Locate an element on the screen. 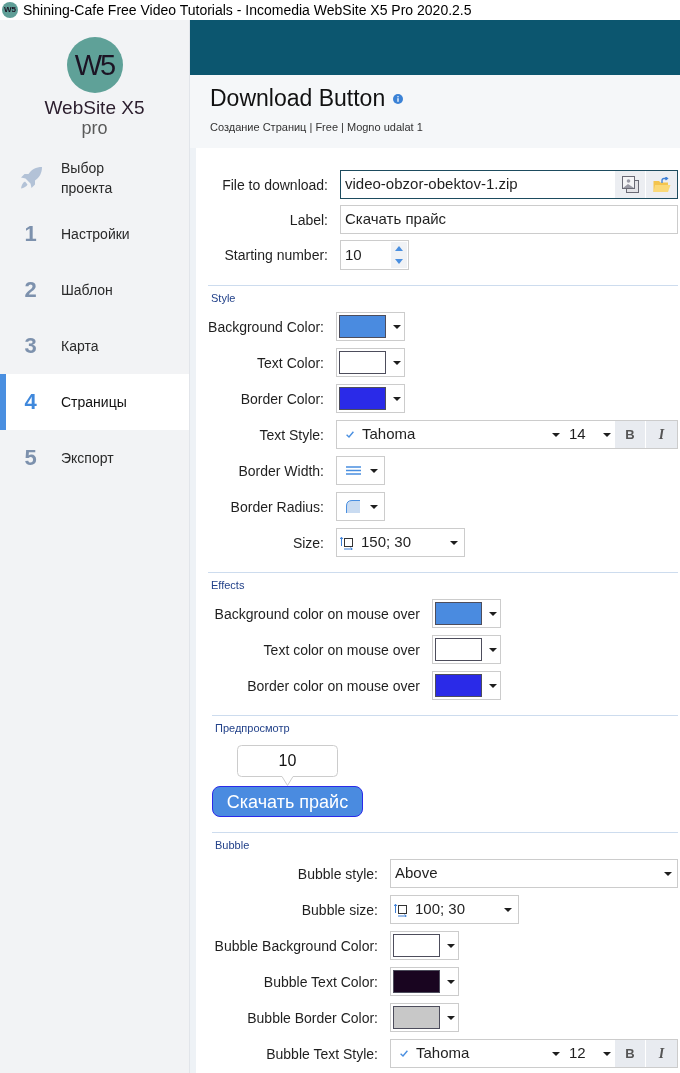 This screenshot has width=680, height=1073. size-dropdown: 100; 30 is located at coordinates (454, 909).